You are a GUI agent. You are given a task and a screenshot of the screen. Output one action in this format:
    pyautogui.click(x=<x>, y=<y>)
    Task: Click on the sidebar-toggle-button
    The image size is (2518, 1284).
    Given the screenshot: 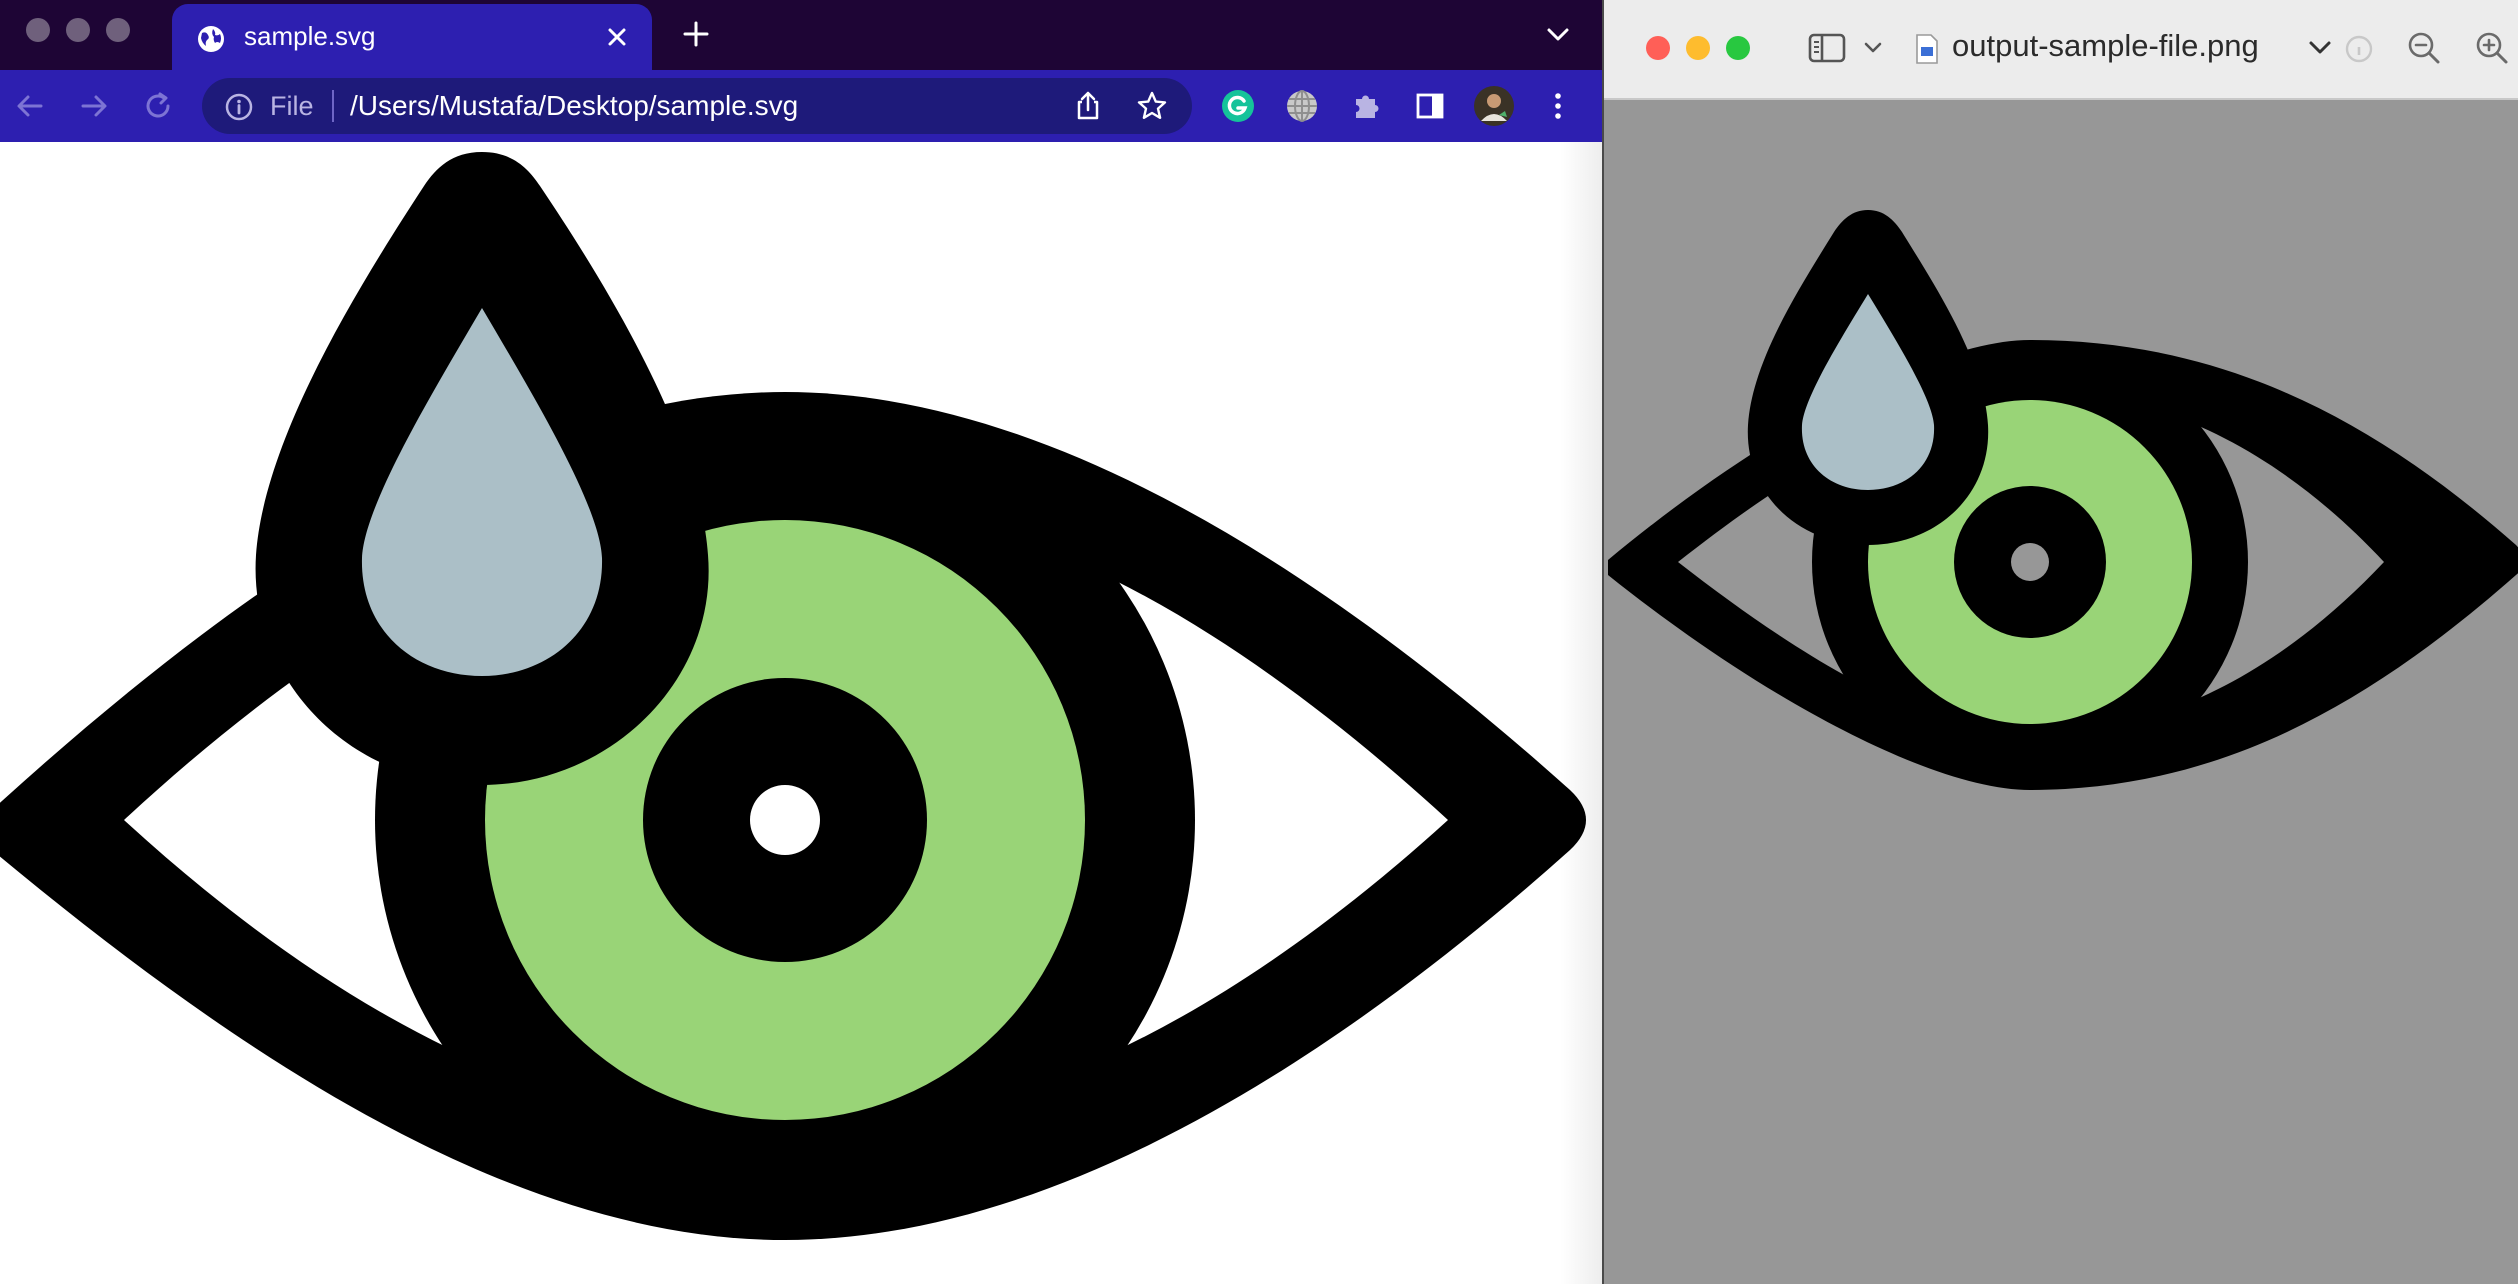 What is the action you would take?
    pyautogui.click(x=1847, y=48)
    